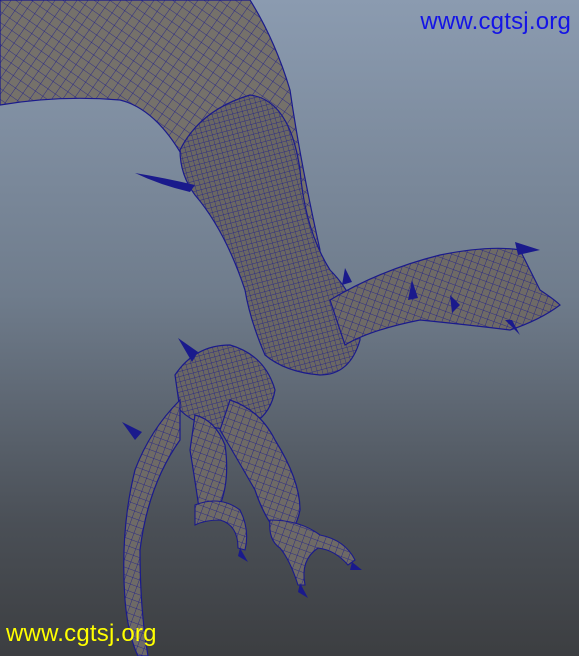 The height and width of the screenshot is (656, 579). What do you see at coordinates (495, 21) in the screenshot?
I see `watermark-top: www.cgtsj.org` at bounding box center [495, 21].